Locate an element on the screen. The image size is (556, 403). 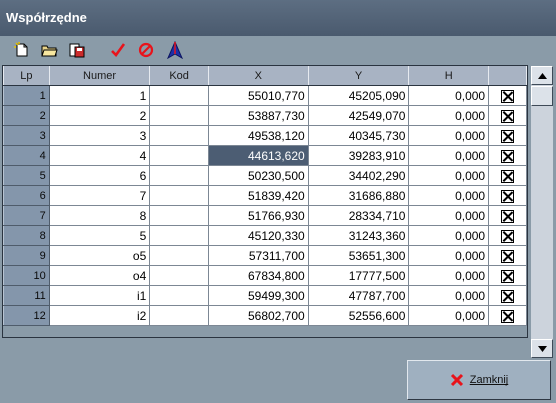
header-kod: Kod is located at coordinates (179, 76).